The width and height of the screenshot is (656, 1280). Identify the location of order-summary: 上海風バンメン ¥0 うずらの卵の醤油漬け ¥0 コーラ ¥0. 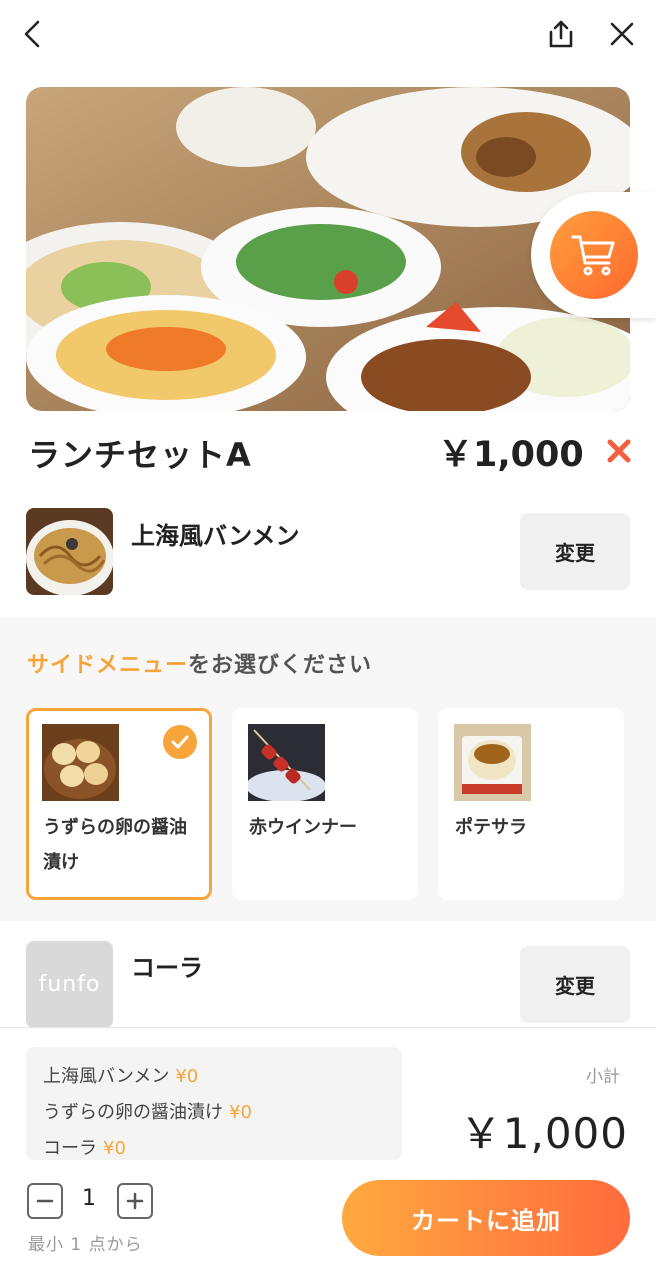
(214, 1103).